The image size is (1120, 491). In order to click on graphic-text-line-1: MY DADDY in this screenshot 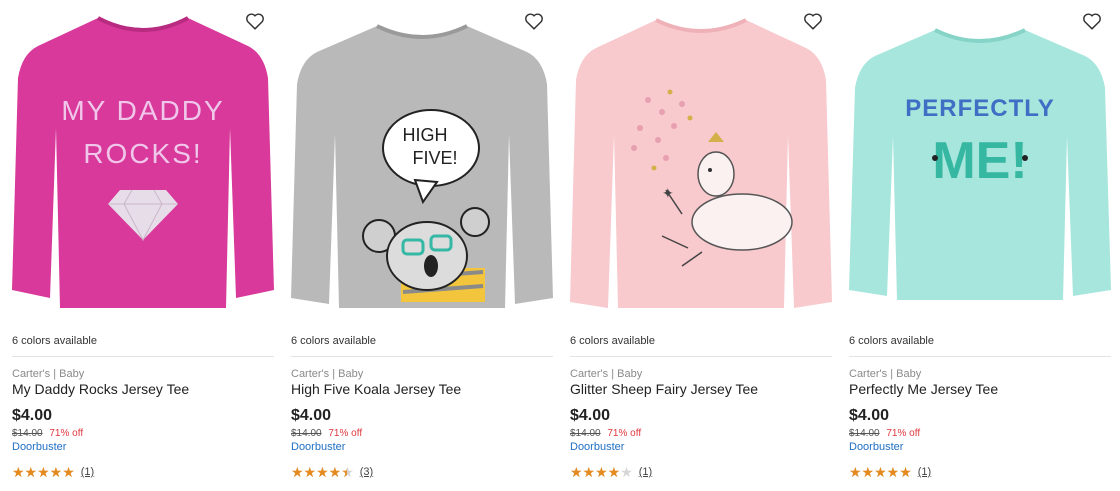, I will do `click(142, 110)`.